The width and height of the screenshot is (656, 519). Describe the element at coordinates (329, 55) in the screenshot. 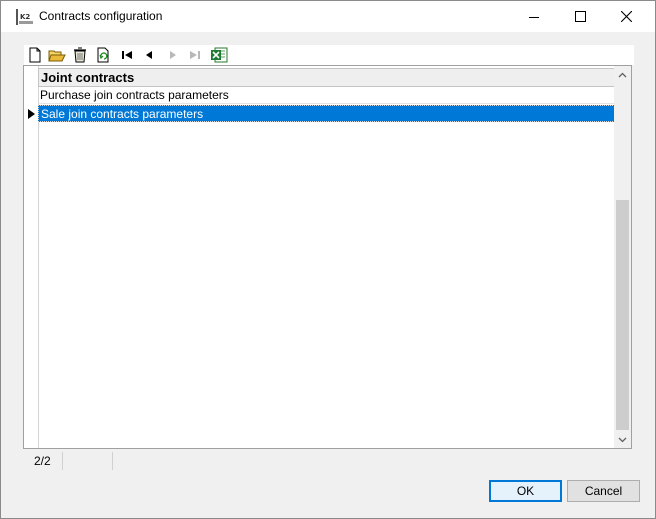

I see `toolbar` at that location.